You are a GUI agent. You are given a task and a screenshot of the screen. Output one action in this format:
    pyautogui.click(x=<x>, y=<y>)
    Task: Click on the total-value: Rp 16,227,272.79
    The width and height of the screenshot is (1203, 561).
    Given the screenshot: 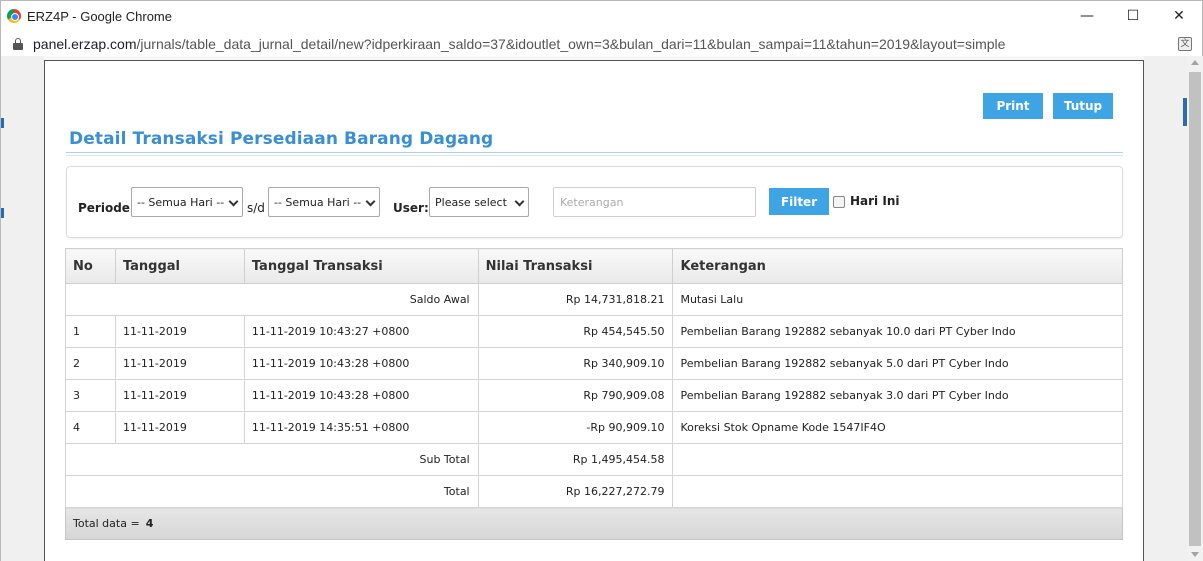 What is the action you would take?
    pyautogui.click(x=575, y=491)
    